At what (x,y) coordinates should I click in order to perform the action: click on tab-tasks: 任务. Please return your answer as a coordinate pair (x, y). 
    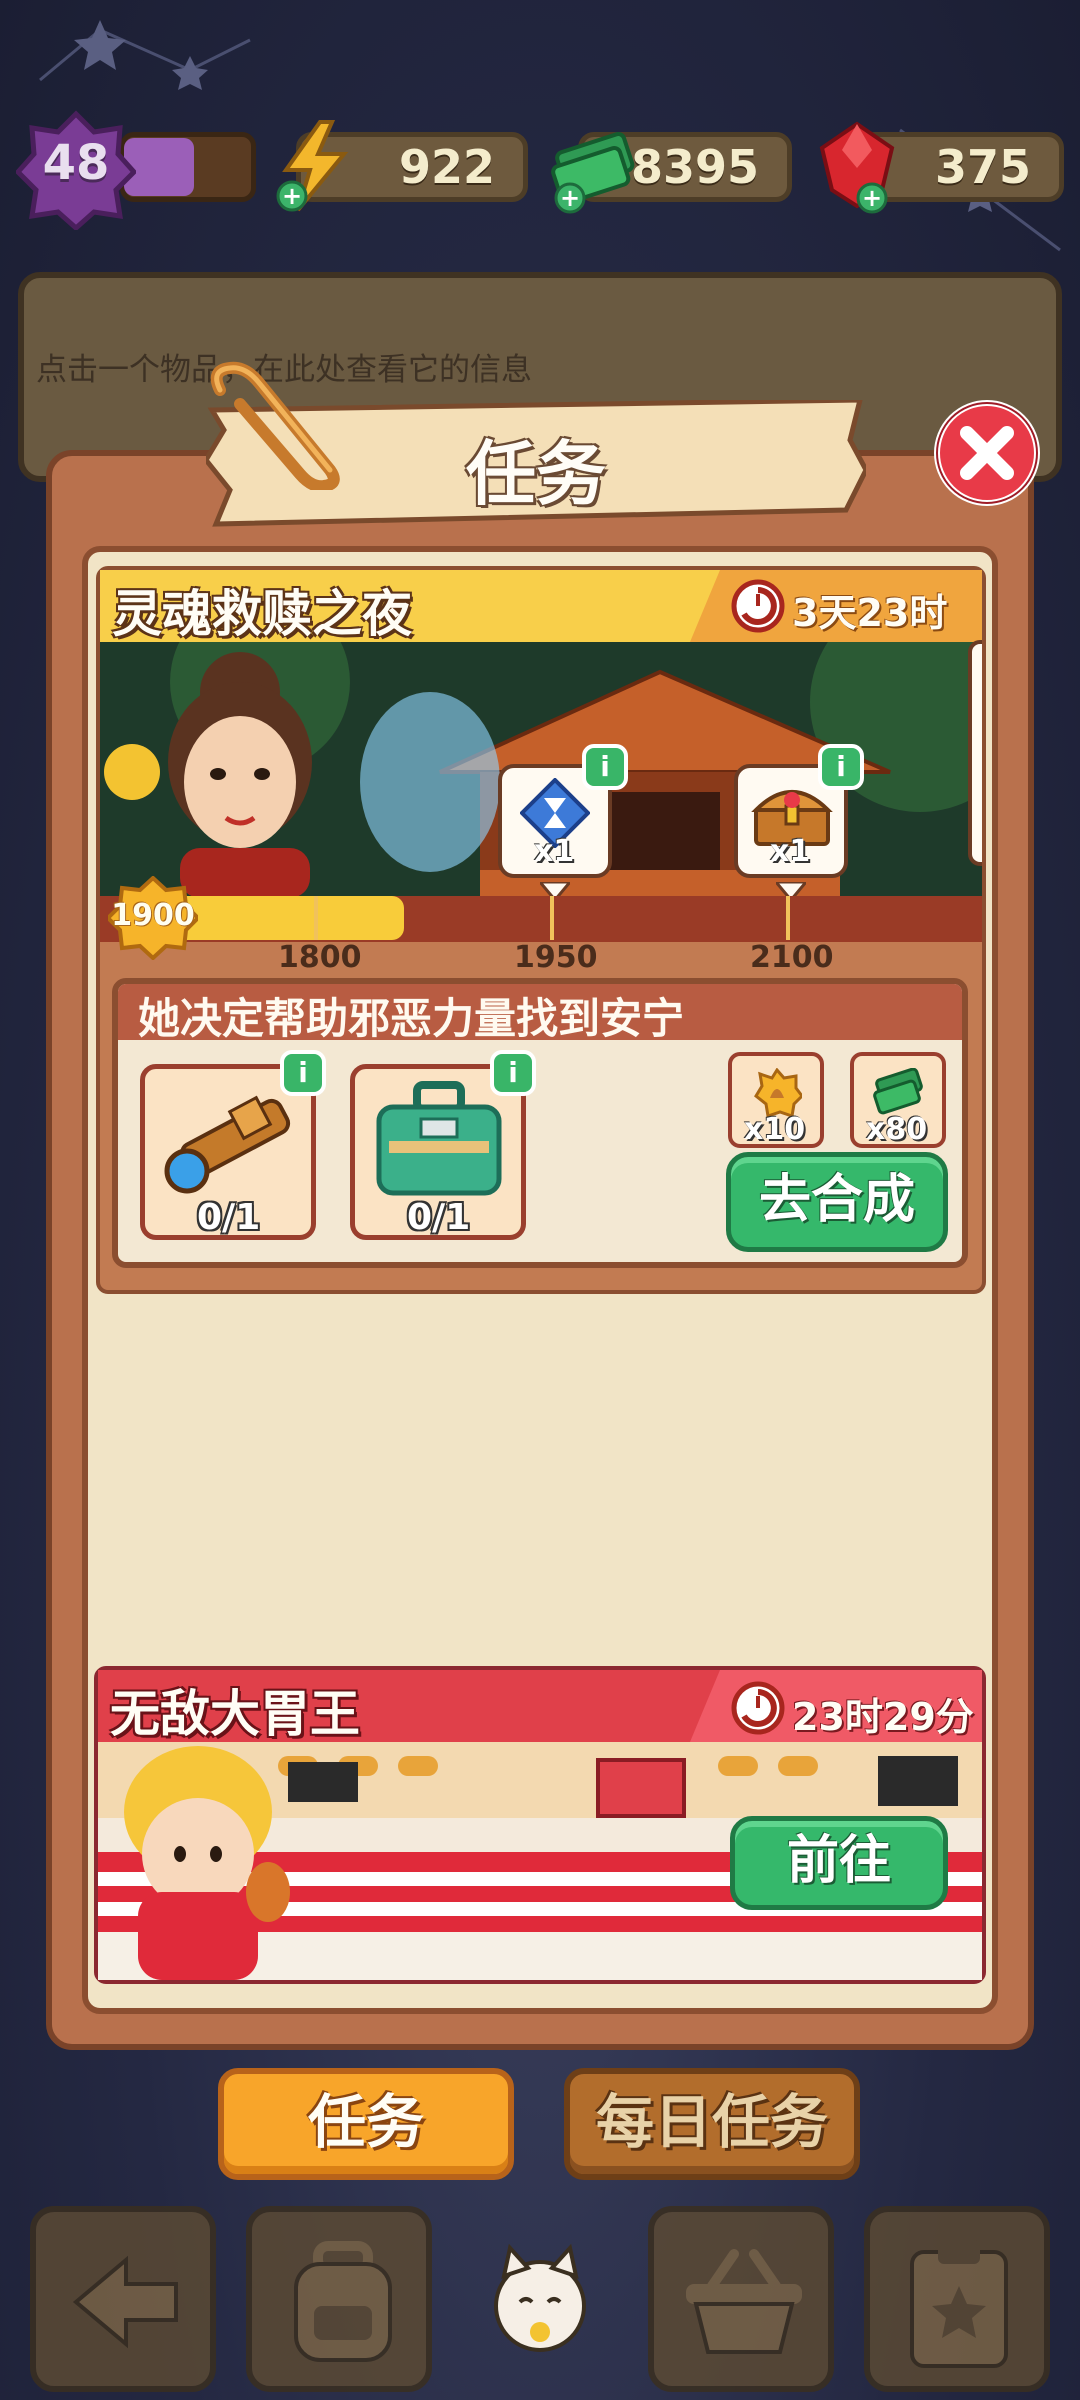
    Looking at the image, I should click on (366, 2124).